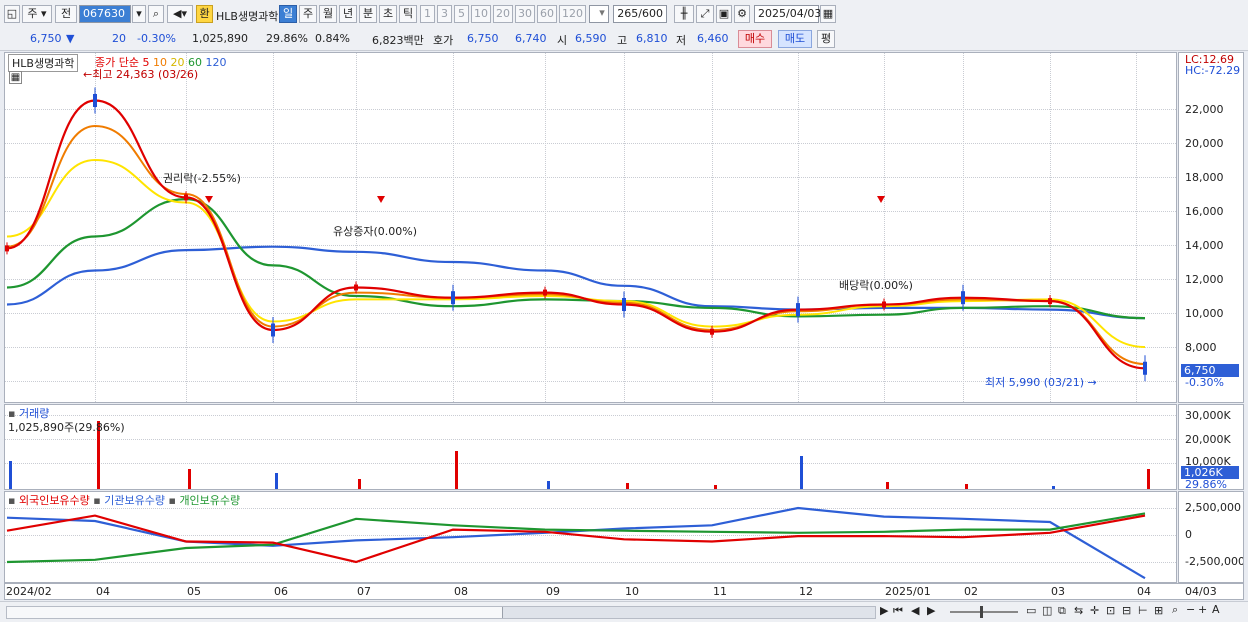 The width and height of the screenshot is (1248, 622). What do you see at coordinates (590, 447) in the screenshot?
I see `volume-panel: ▪ 거래량 1,025,890주(29.86%)` at bounding box center [590, 447].